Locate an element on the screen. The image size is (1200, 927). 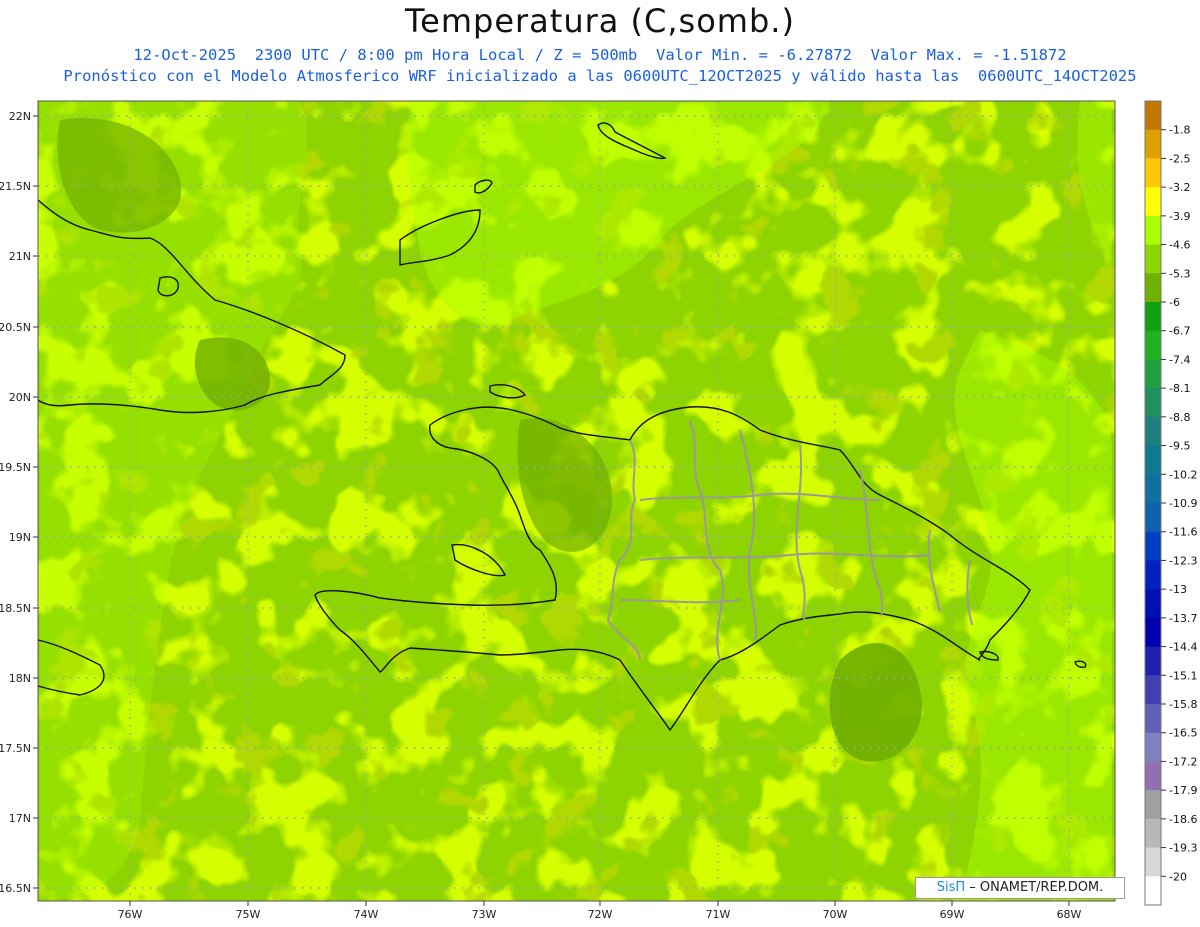
colorbar-label: -1.8 is located at coordinates (1179, 130).